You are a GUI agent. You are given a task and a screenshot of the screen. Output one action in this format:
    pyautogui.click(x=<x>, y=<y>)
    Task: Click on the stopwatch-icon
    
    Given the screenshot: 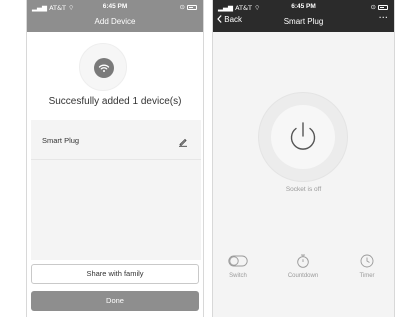 What is the action you would take?
    pyautogui.click(x=303, y=261)
    